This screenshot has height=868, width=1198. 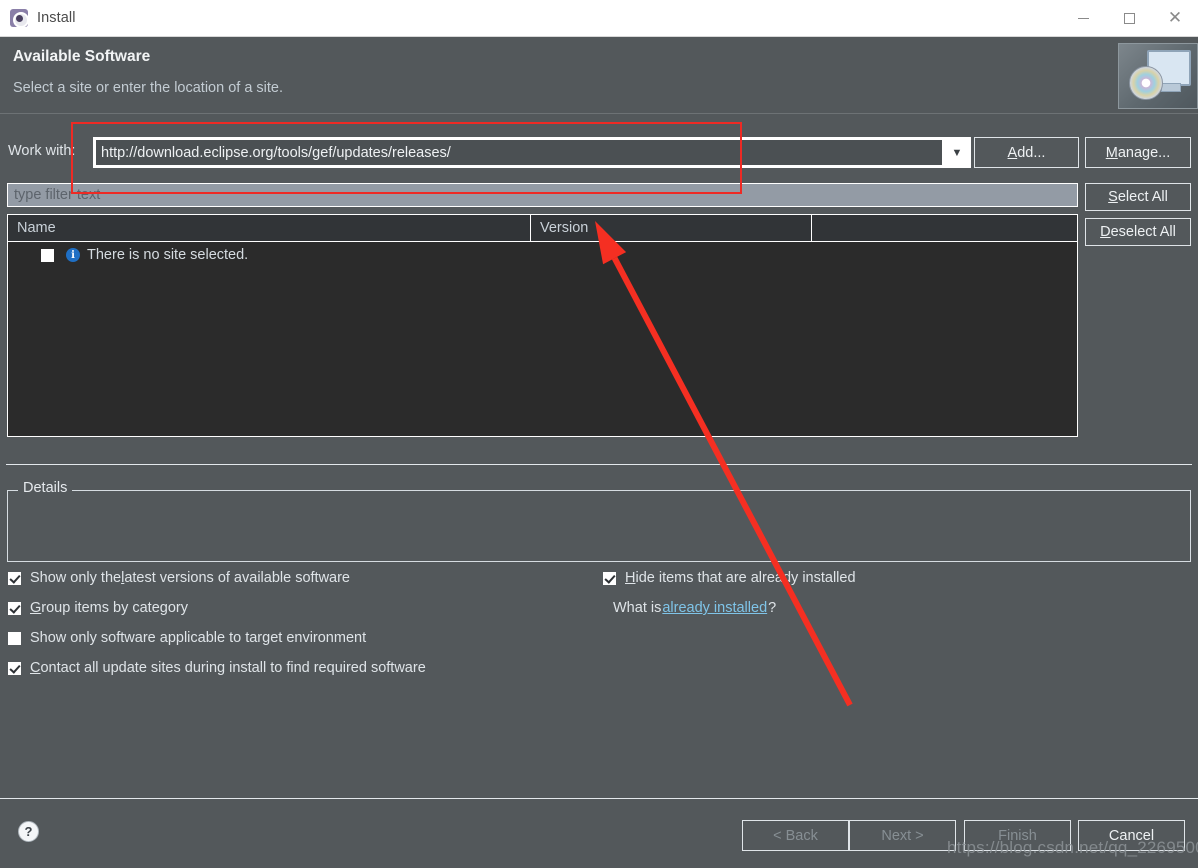 I want to click on option-group-by-category: Group items by category, so click(x=98, y=608).